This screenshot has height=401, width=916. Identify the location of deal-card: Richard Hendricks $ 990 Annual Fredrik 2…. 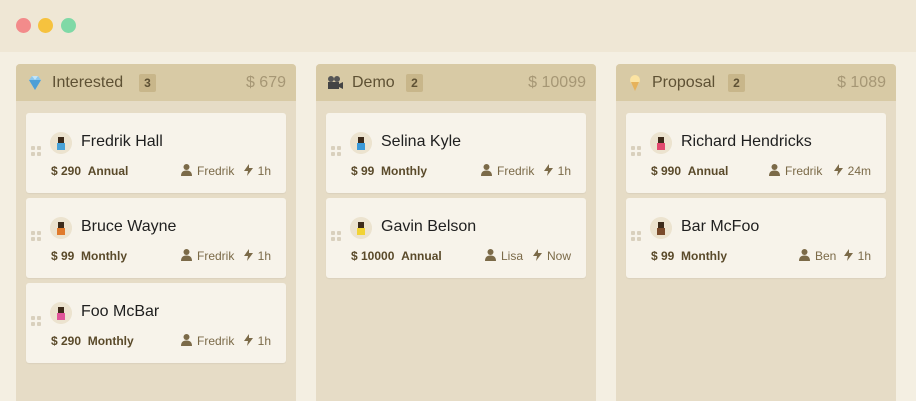
(756, 153).